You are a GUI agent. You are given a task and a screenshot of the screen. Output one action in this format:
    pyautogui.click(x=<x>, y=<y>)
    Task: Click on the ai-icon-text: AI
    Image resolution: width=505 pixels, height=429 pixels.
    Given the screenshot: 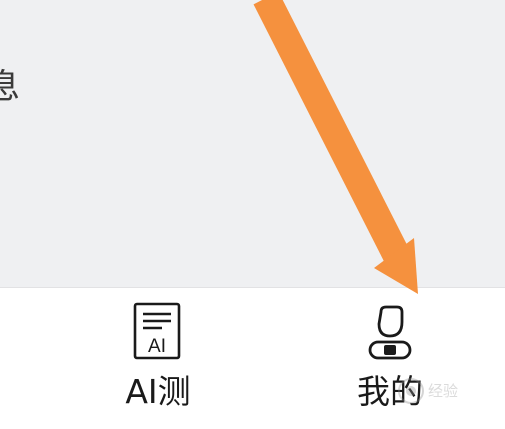 What is the action you would take?
    pyautogui.click(x=157, y=346)
    